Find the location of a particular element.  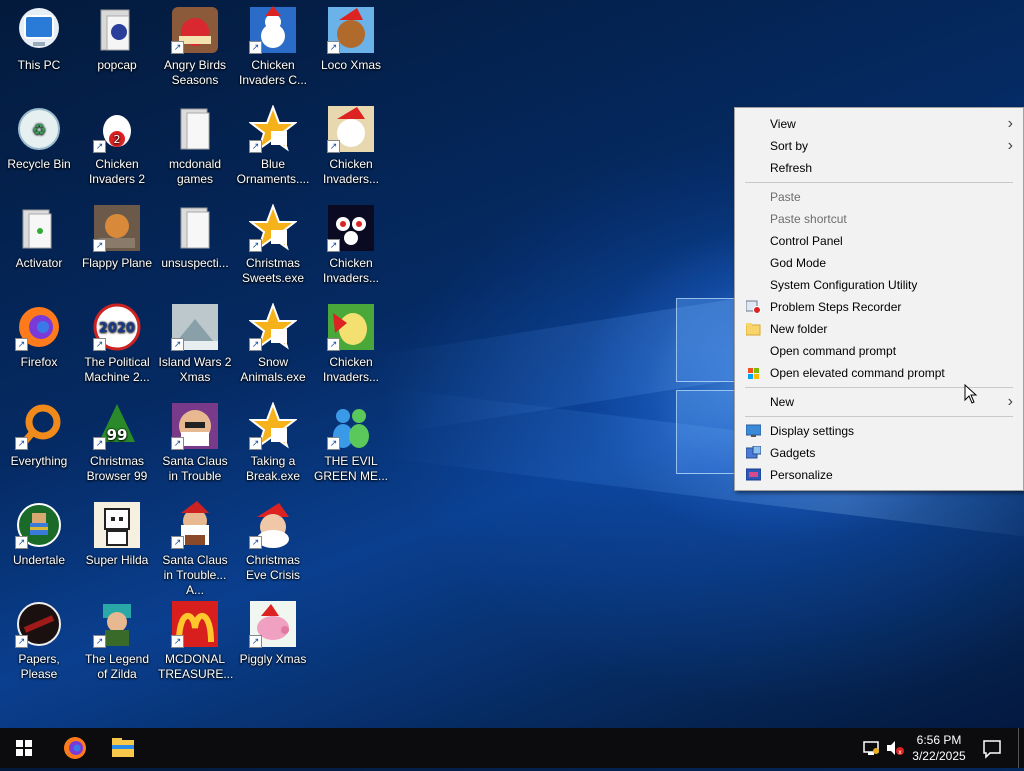

political-machine-icon: 2020 ↗ is located at coordinates (117, 327).